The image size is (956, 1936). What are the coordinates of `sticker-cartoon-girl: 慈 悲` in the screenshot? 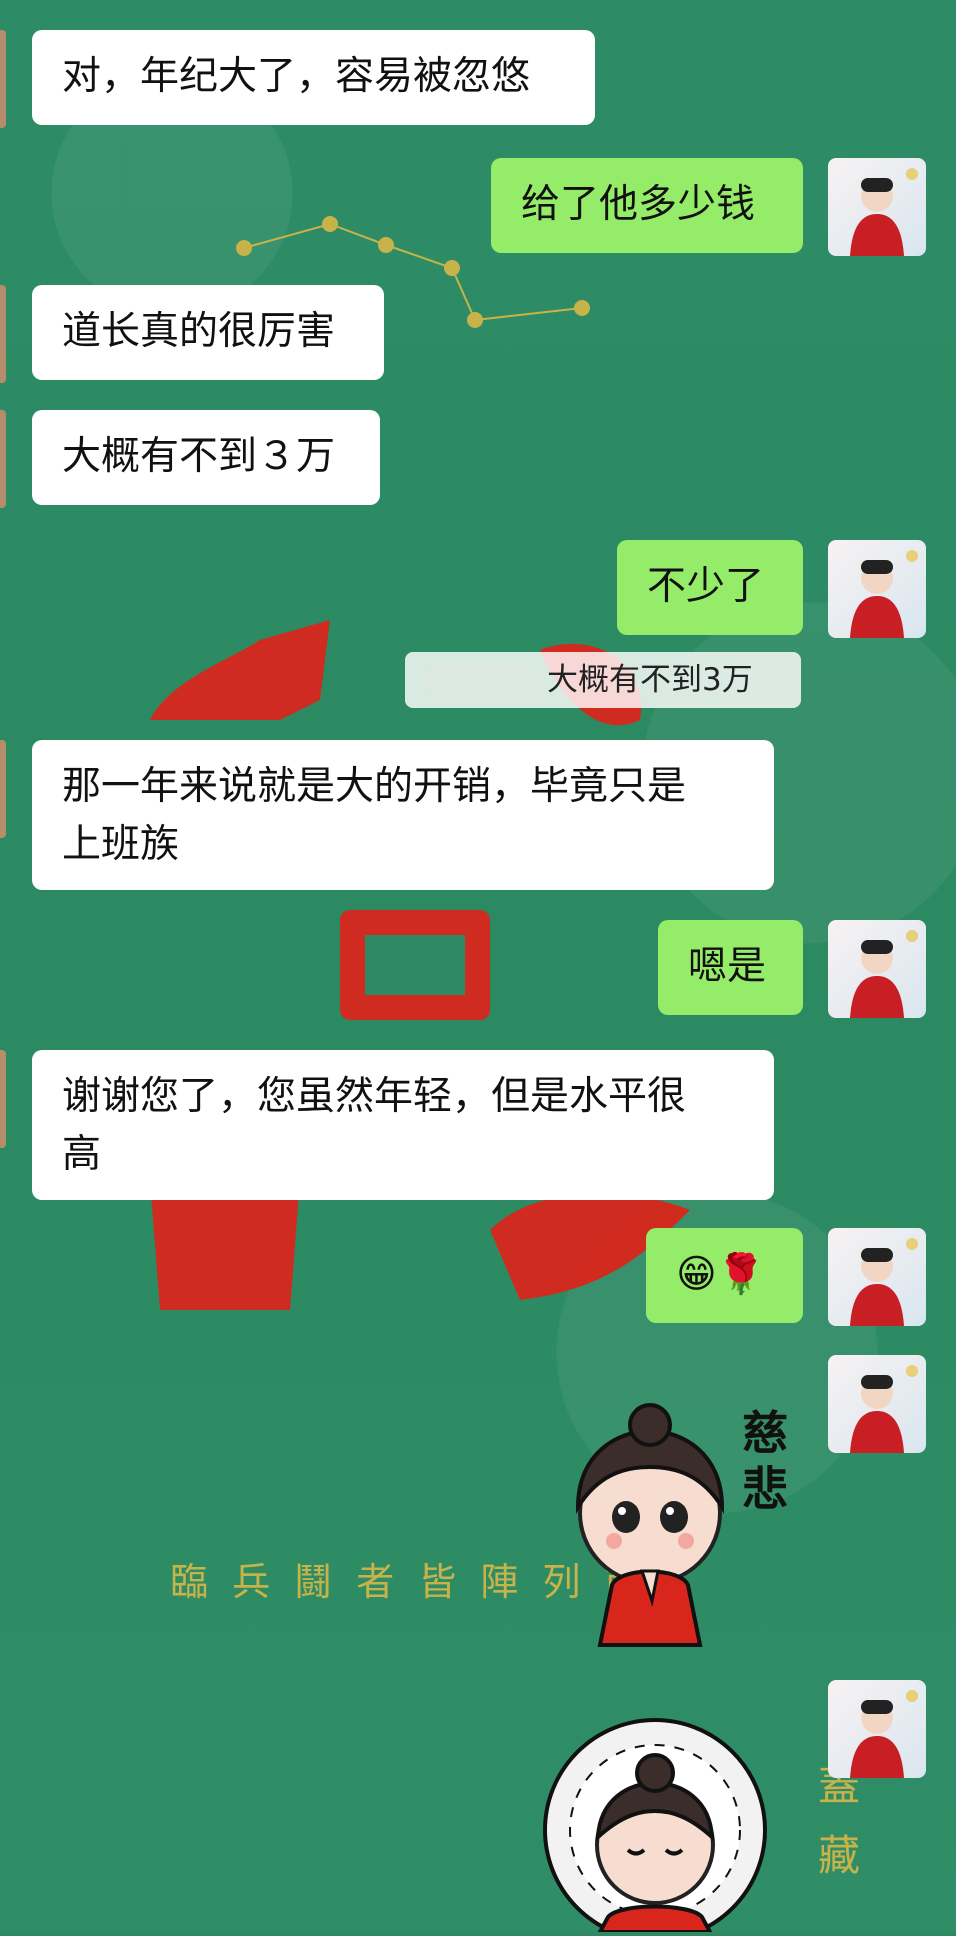 It's located at (680, 1525).